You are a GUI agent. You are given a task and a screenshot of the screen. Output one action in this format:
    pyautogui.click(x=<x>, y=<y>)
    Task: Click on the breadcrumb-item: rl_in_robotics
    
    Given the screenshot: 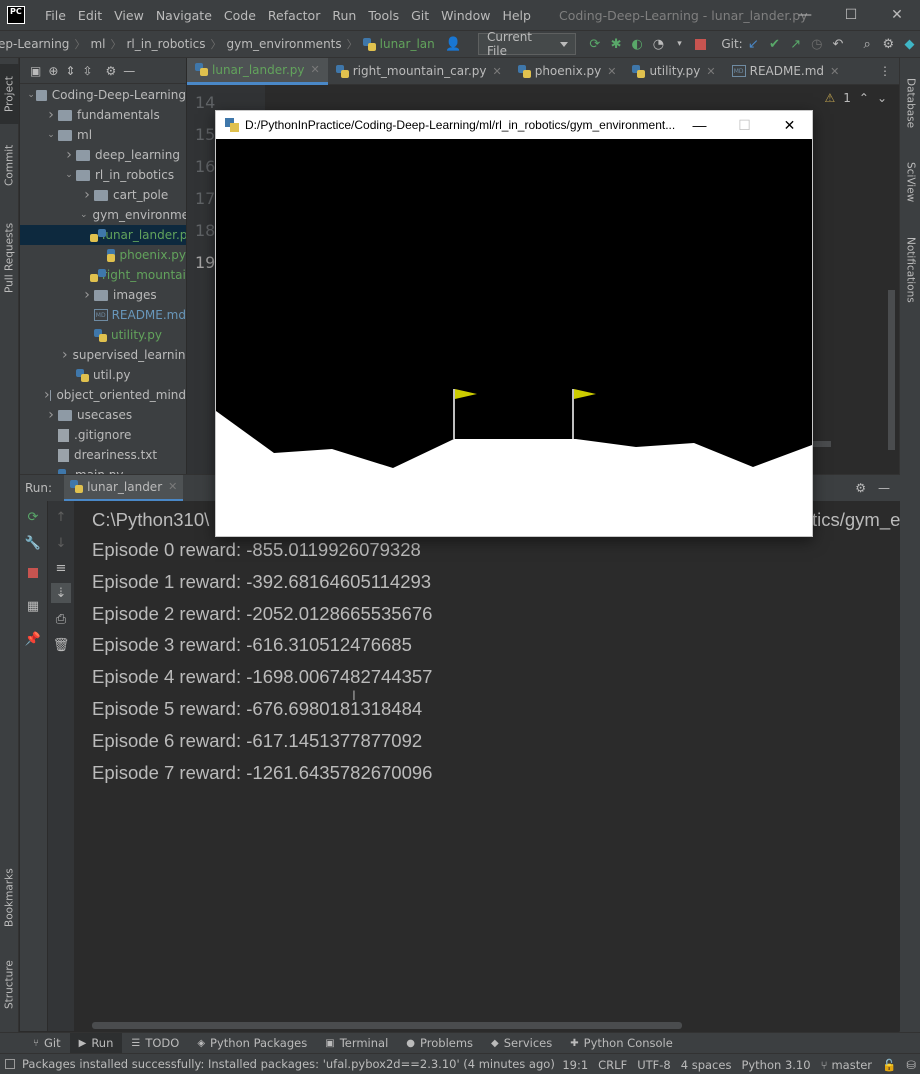 What is the action you would take?
    pyautogui.click(x=165, y=44)
    